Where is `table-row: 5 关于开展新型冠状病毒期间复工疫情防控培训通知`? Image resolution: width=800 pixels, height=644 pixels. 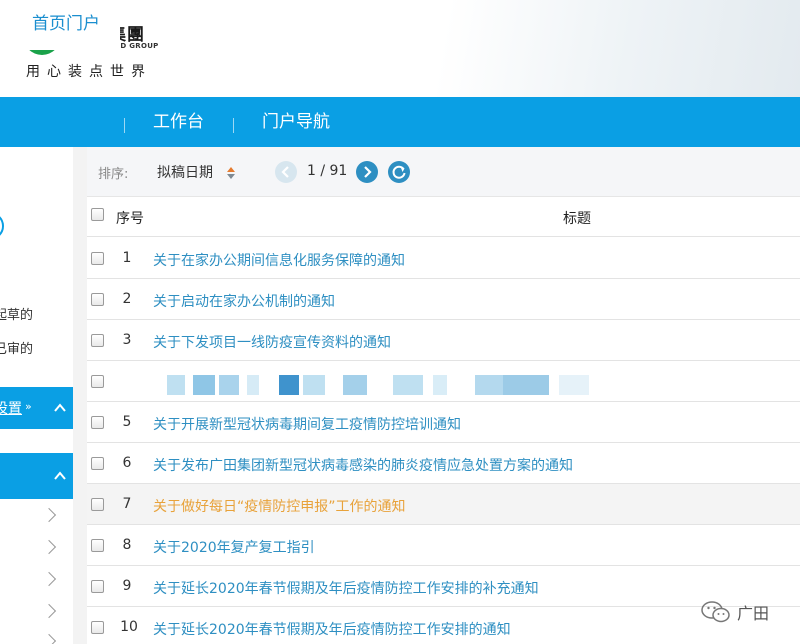
table-row: 5 关于开展新型冠状病毒期间复工疫情防控培训通知 is located at coordinates (443, 422).